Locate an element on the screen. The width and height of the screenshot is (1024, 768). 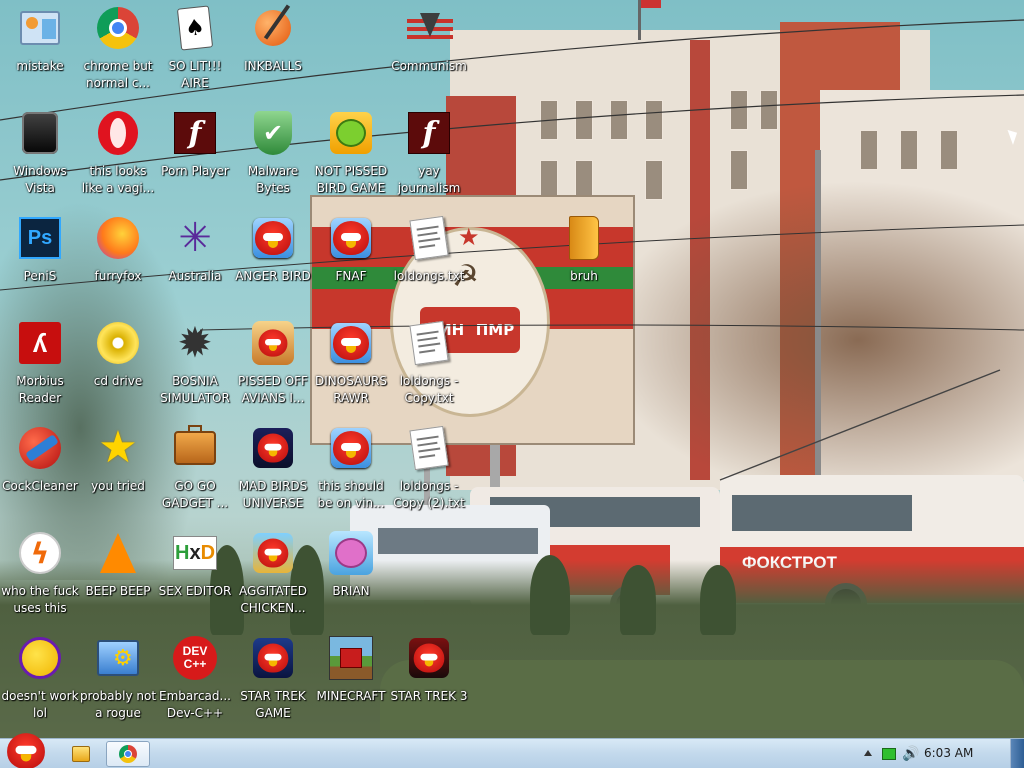
dev-cpp-icon: DEV C++ is located at coordinates (195, 658).